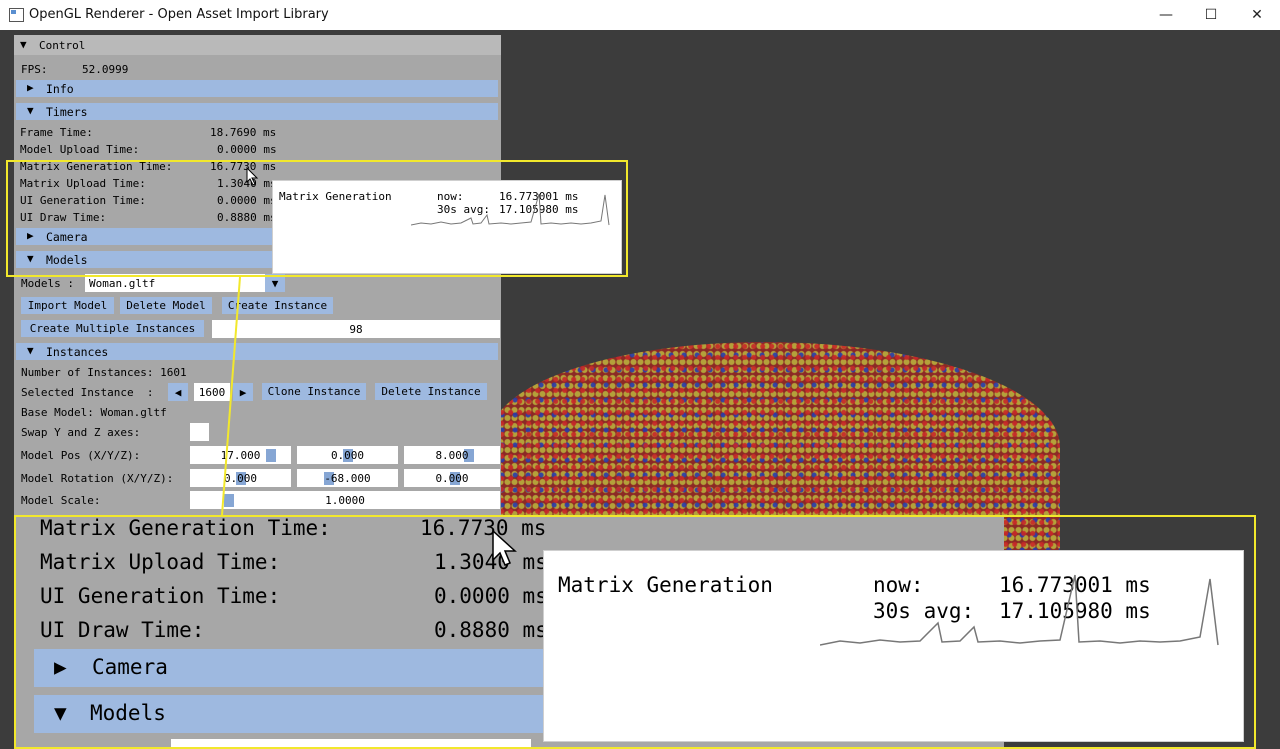 This screenshot has height=749, width=1280. I want to click on collapsed-icon: ▶, so click(60, 667).